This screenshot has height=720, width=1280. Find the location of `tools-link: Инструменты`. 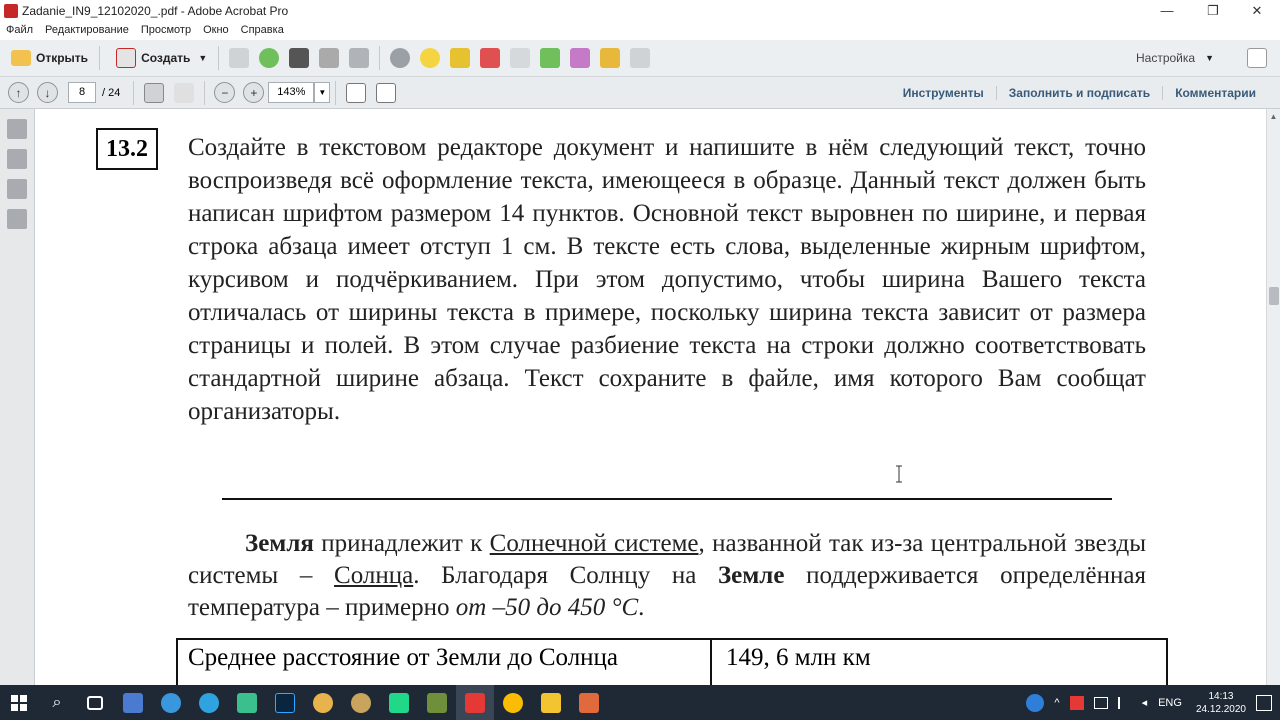

tools-link: Инструменты is located at coordinates (943, 93).